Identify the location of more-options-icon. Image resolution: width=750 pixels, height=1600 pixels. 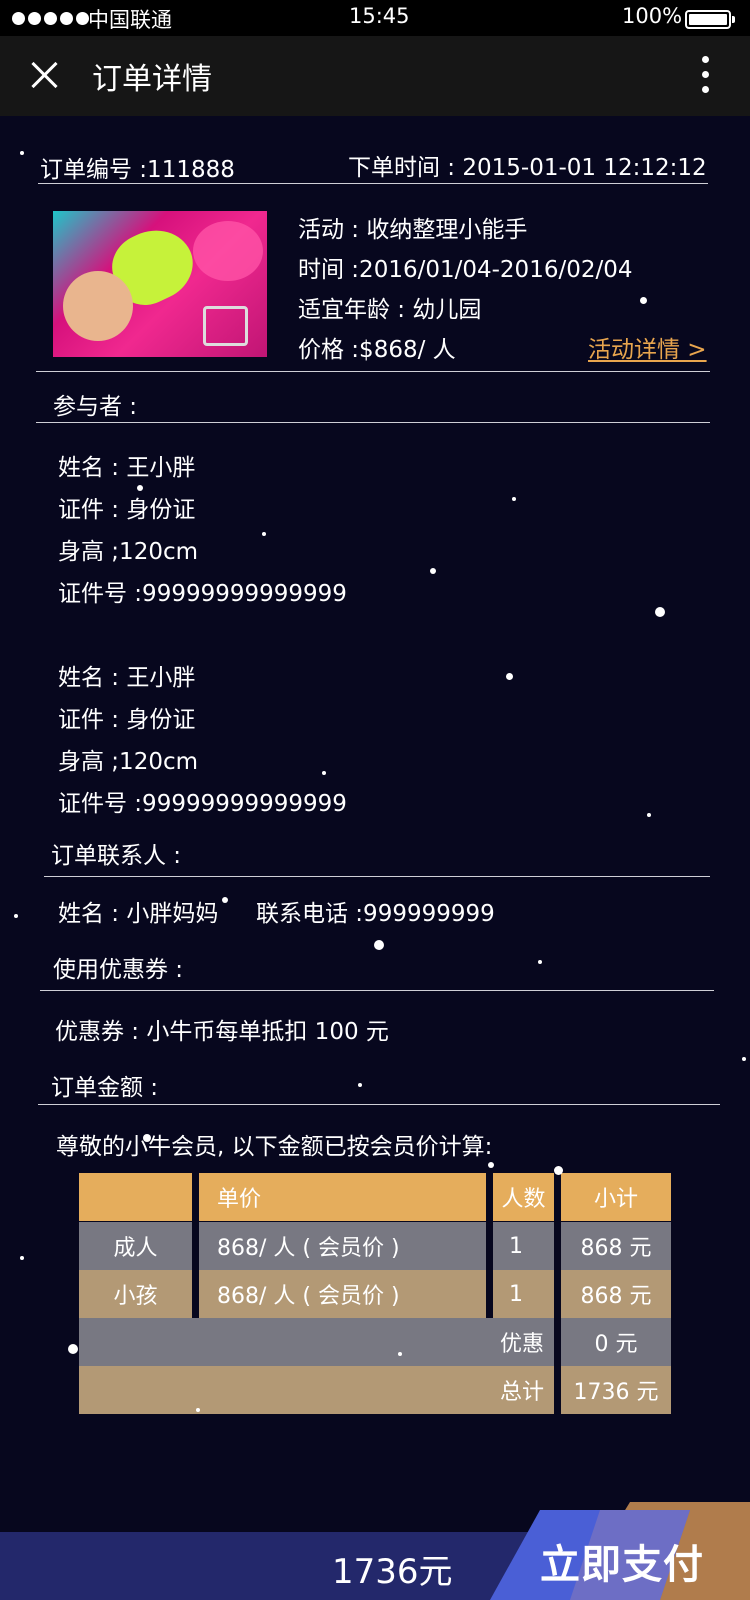
(705, 77).